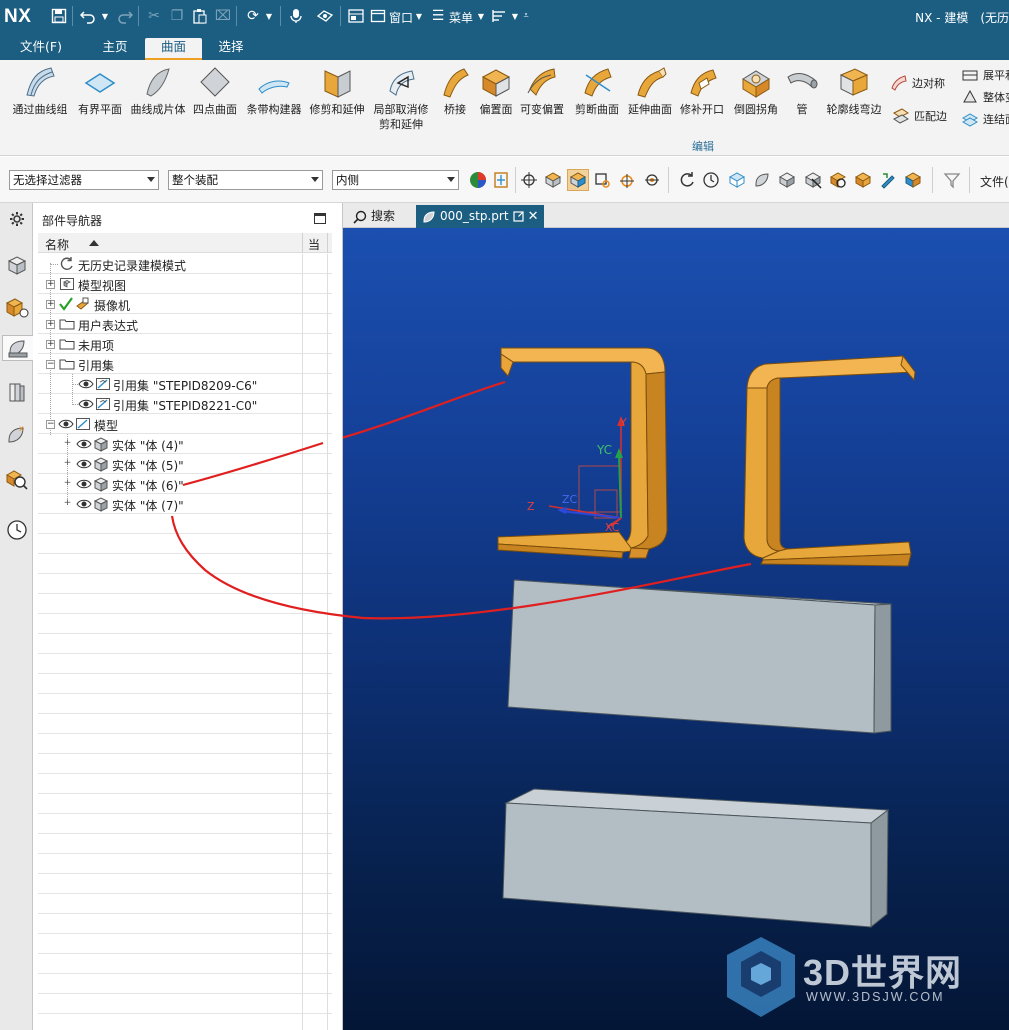  What do you see at coordinates (501, 180) in the screenshot?
I see `select-component-icon` at bounding box center [501, 180].